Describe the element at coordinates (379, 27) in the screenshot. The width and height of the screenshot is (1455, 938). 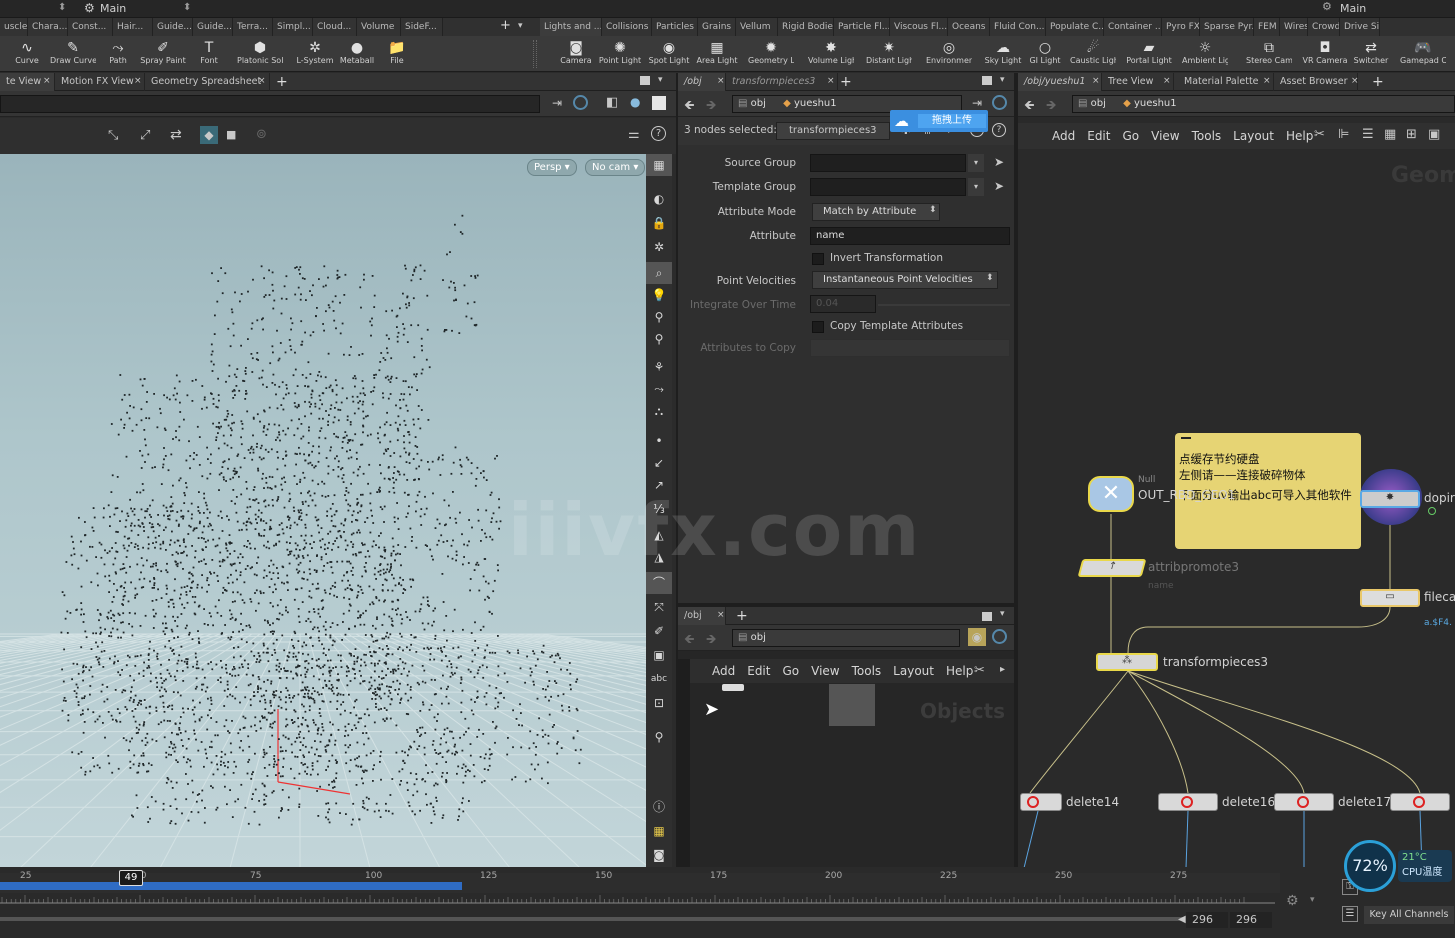
I see `shelf-tab-left-9: Volume` at that location.